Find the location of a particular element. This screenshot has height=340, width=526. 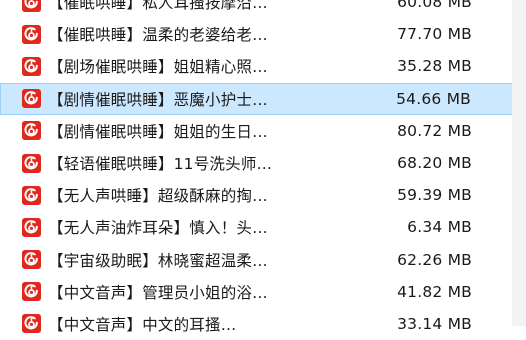

file-row: 【中文音声】中文的耳搔… 33.14 MB is located at coordinates (263, 324).